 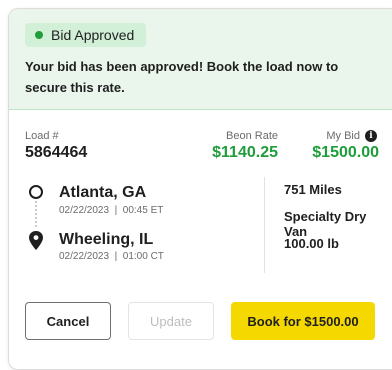 What do you see at coordinates (345, 152) in the screenshot?
I see `my-bid-value: $1500.00` at bounding box center [345, 152].